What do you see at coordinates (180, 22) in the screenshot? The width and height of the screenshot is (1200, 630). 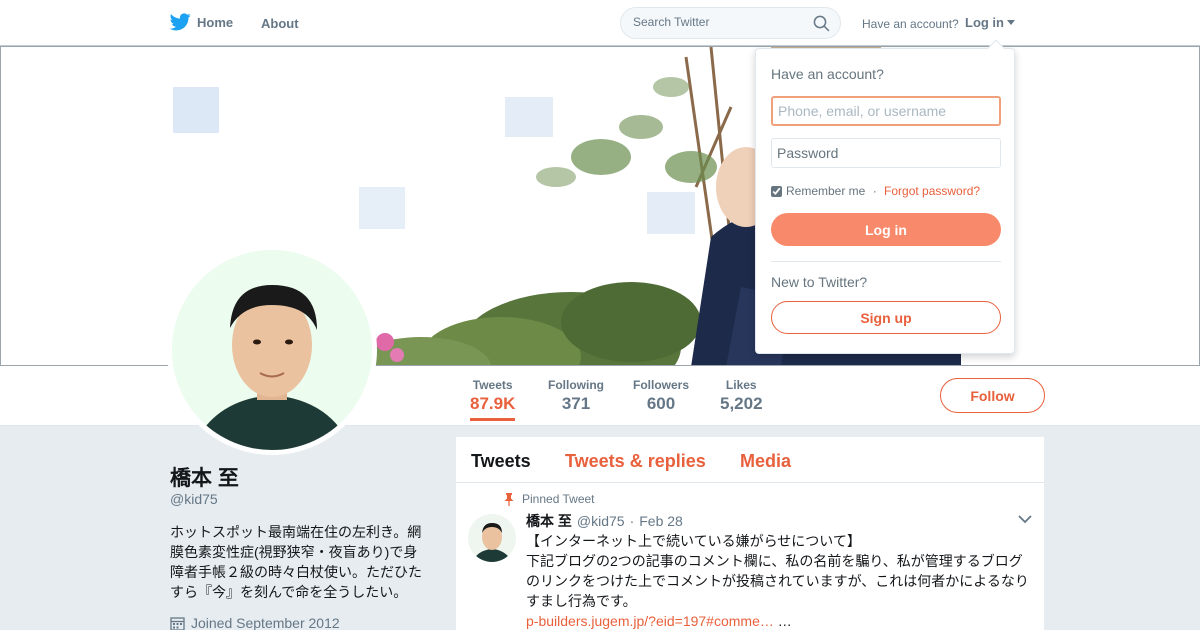 I see `twitter-bird-icon` at bounding box center [180, 22].